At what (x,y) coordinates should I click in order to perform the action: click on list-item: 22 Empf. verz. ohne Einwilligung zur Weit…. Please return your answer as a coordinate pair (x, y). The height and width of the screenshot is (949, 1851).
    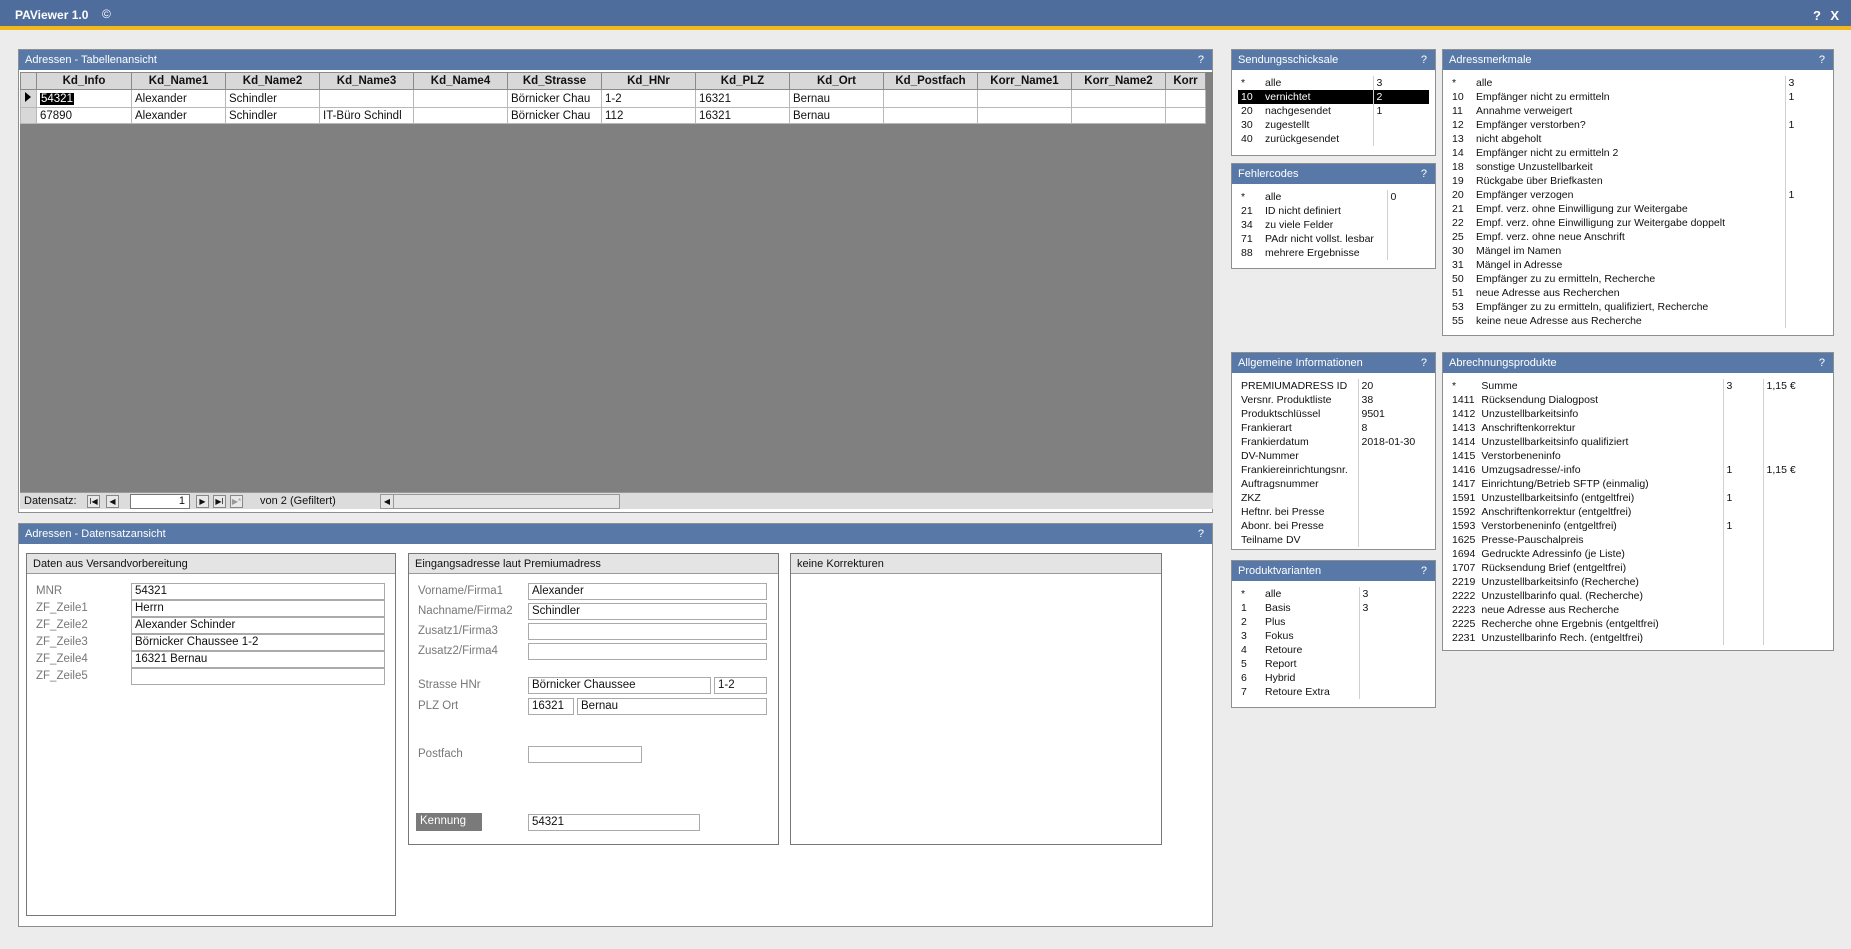
    Looking at the image, I should click on (1638, 223).